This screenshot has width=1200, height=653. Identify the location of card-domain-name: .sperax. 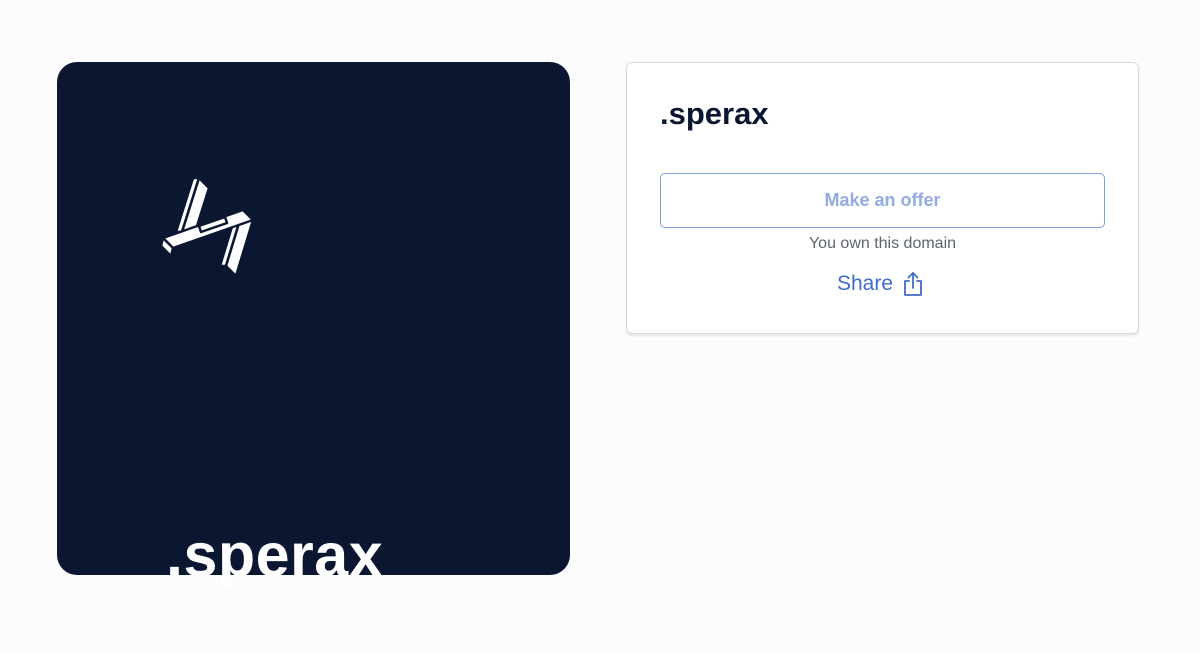
(275, 555).